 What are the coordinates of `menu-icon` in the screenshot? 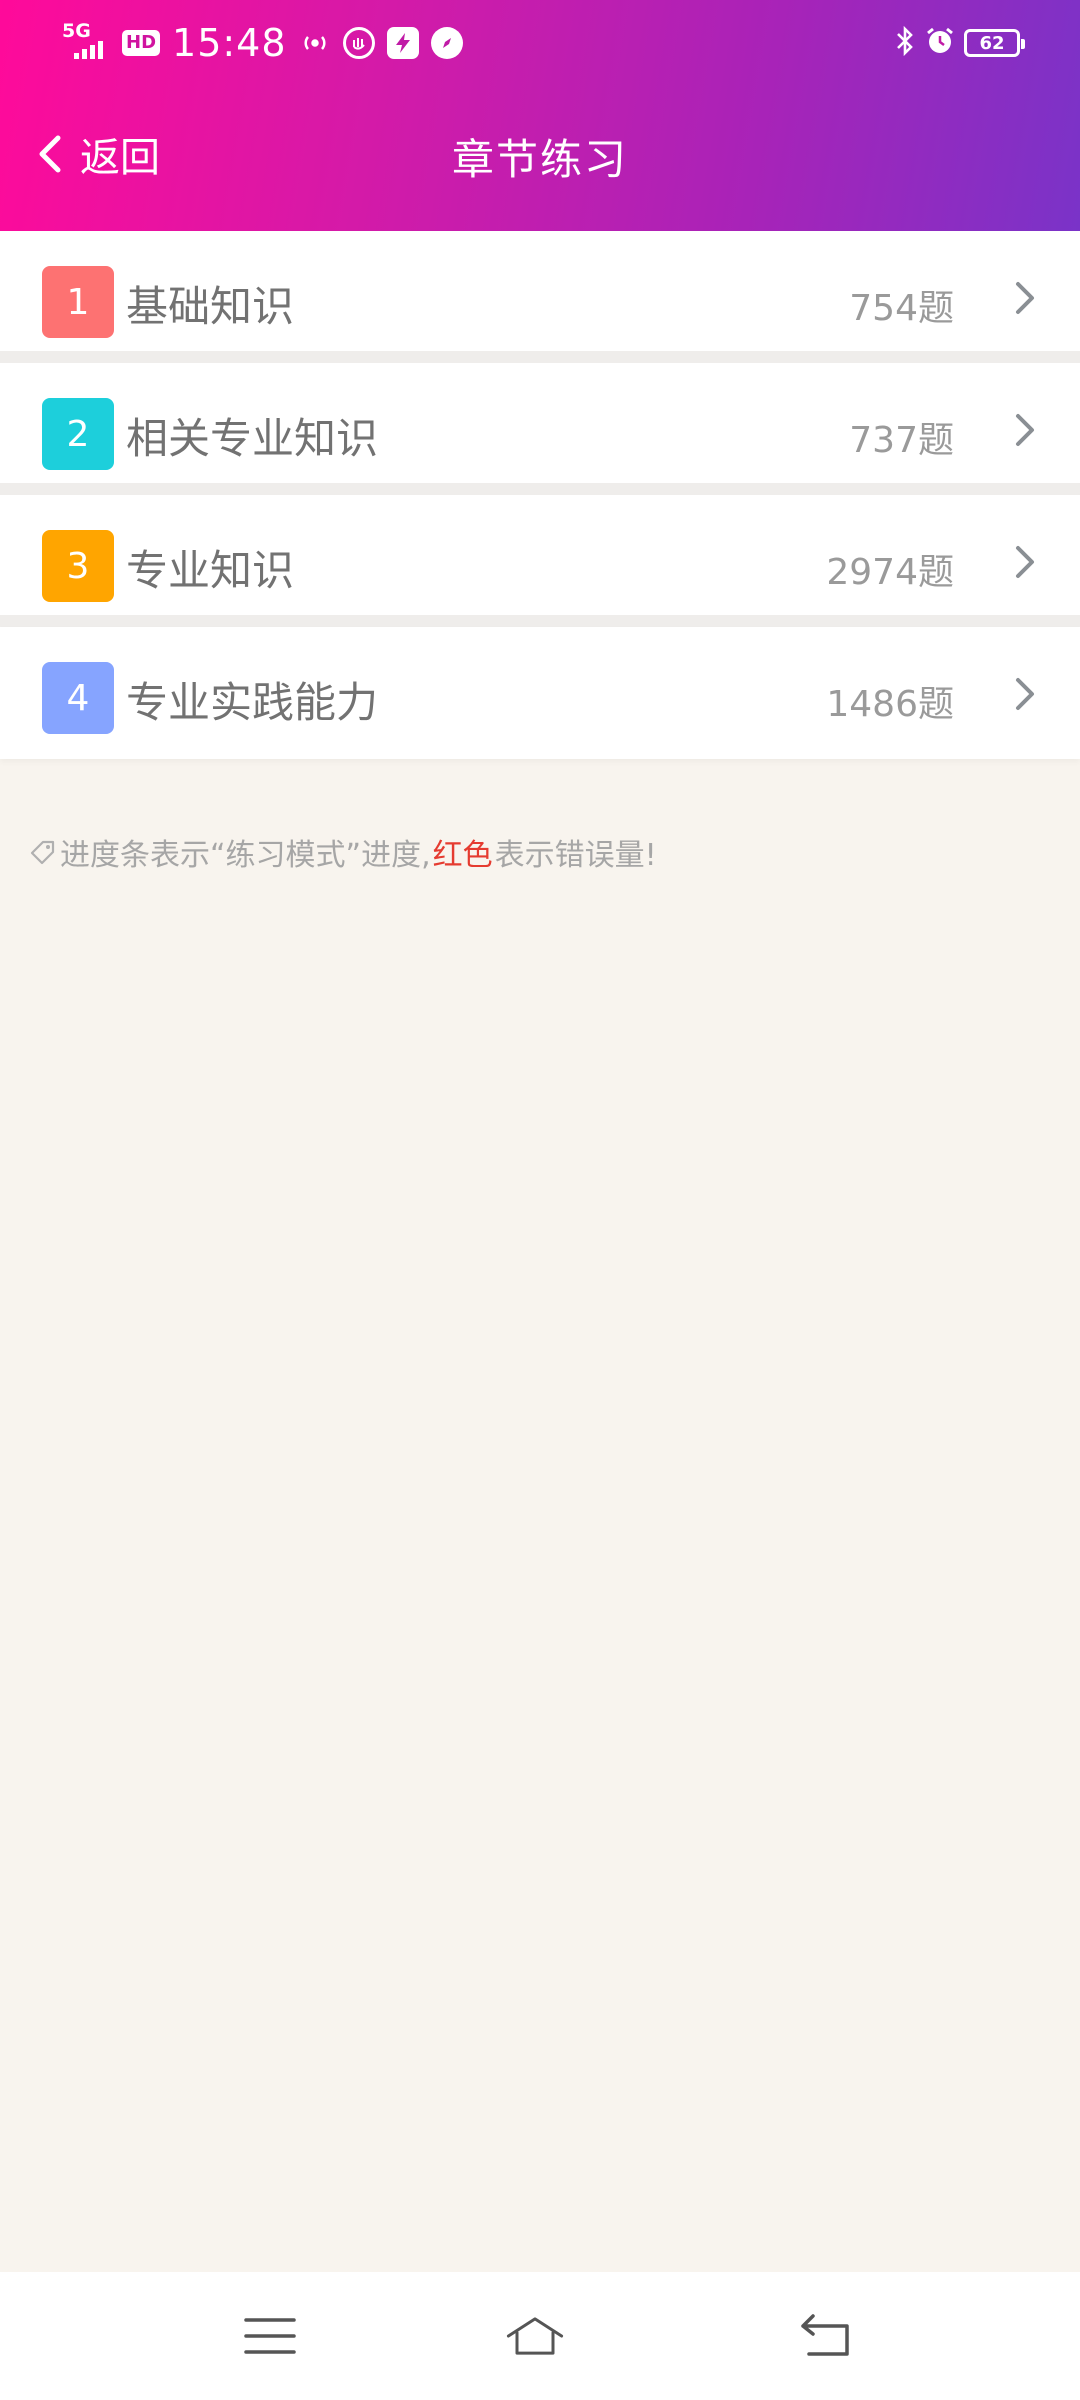 It's located at (270, 2336).